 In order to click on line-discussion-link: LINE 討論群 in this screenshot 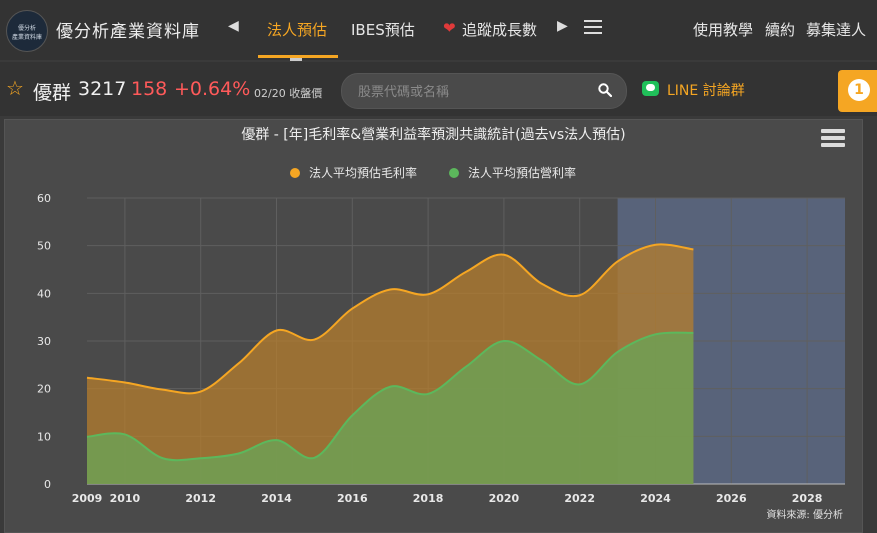, I will do `click(706, 90)`.